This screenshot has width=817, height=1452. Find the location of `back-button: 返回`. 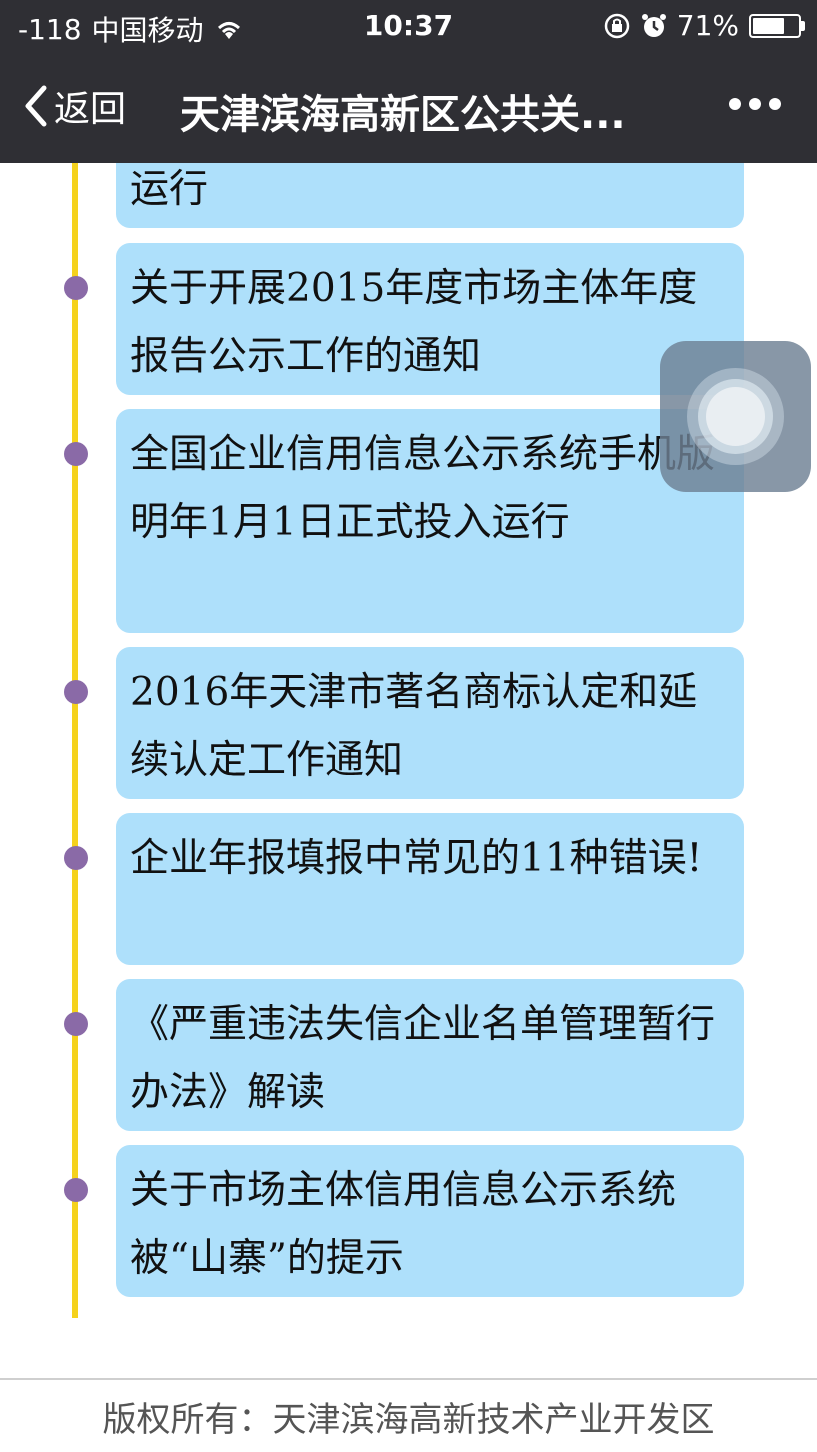

back-button: 返回 is located at coordinates (74, 106).